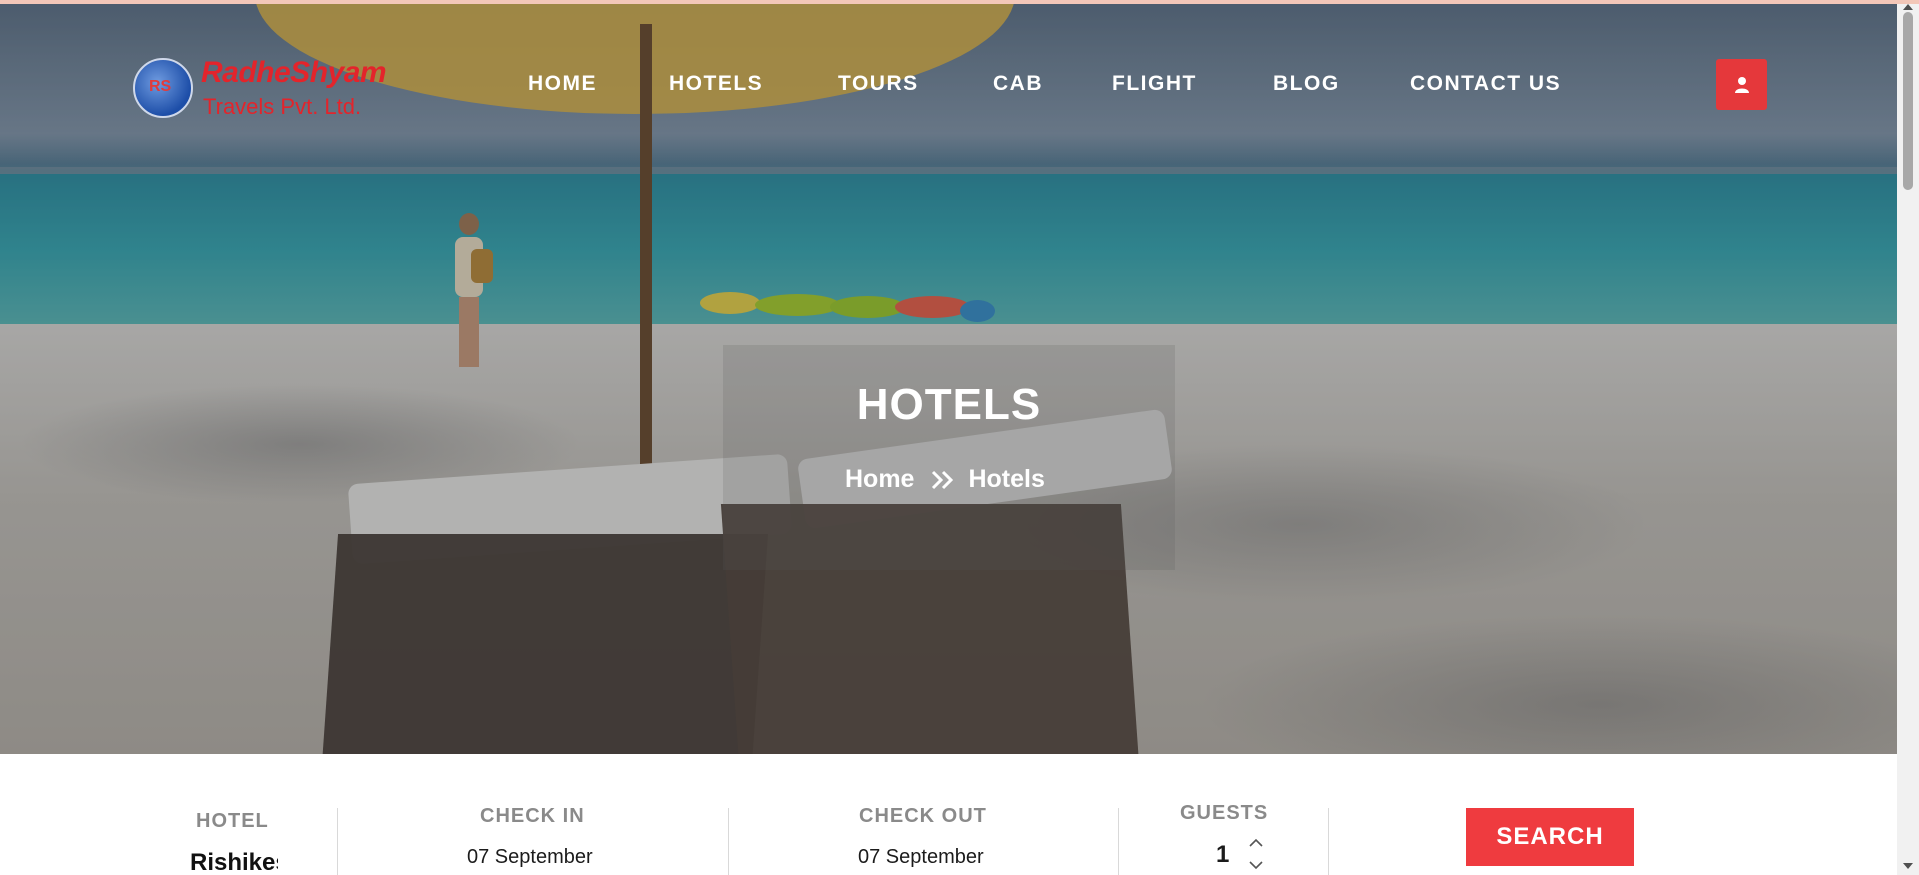 The width and height of the screenshot is (1919, 875). What do you see at coordinates (532, 816) in the screenshot?
I see `check-in-label: CHECK IN` at bounding box center [532, 816].